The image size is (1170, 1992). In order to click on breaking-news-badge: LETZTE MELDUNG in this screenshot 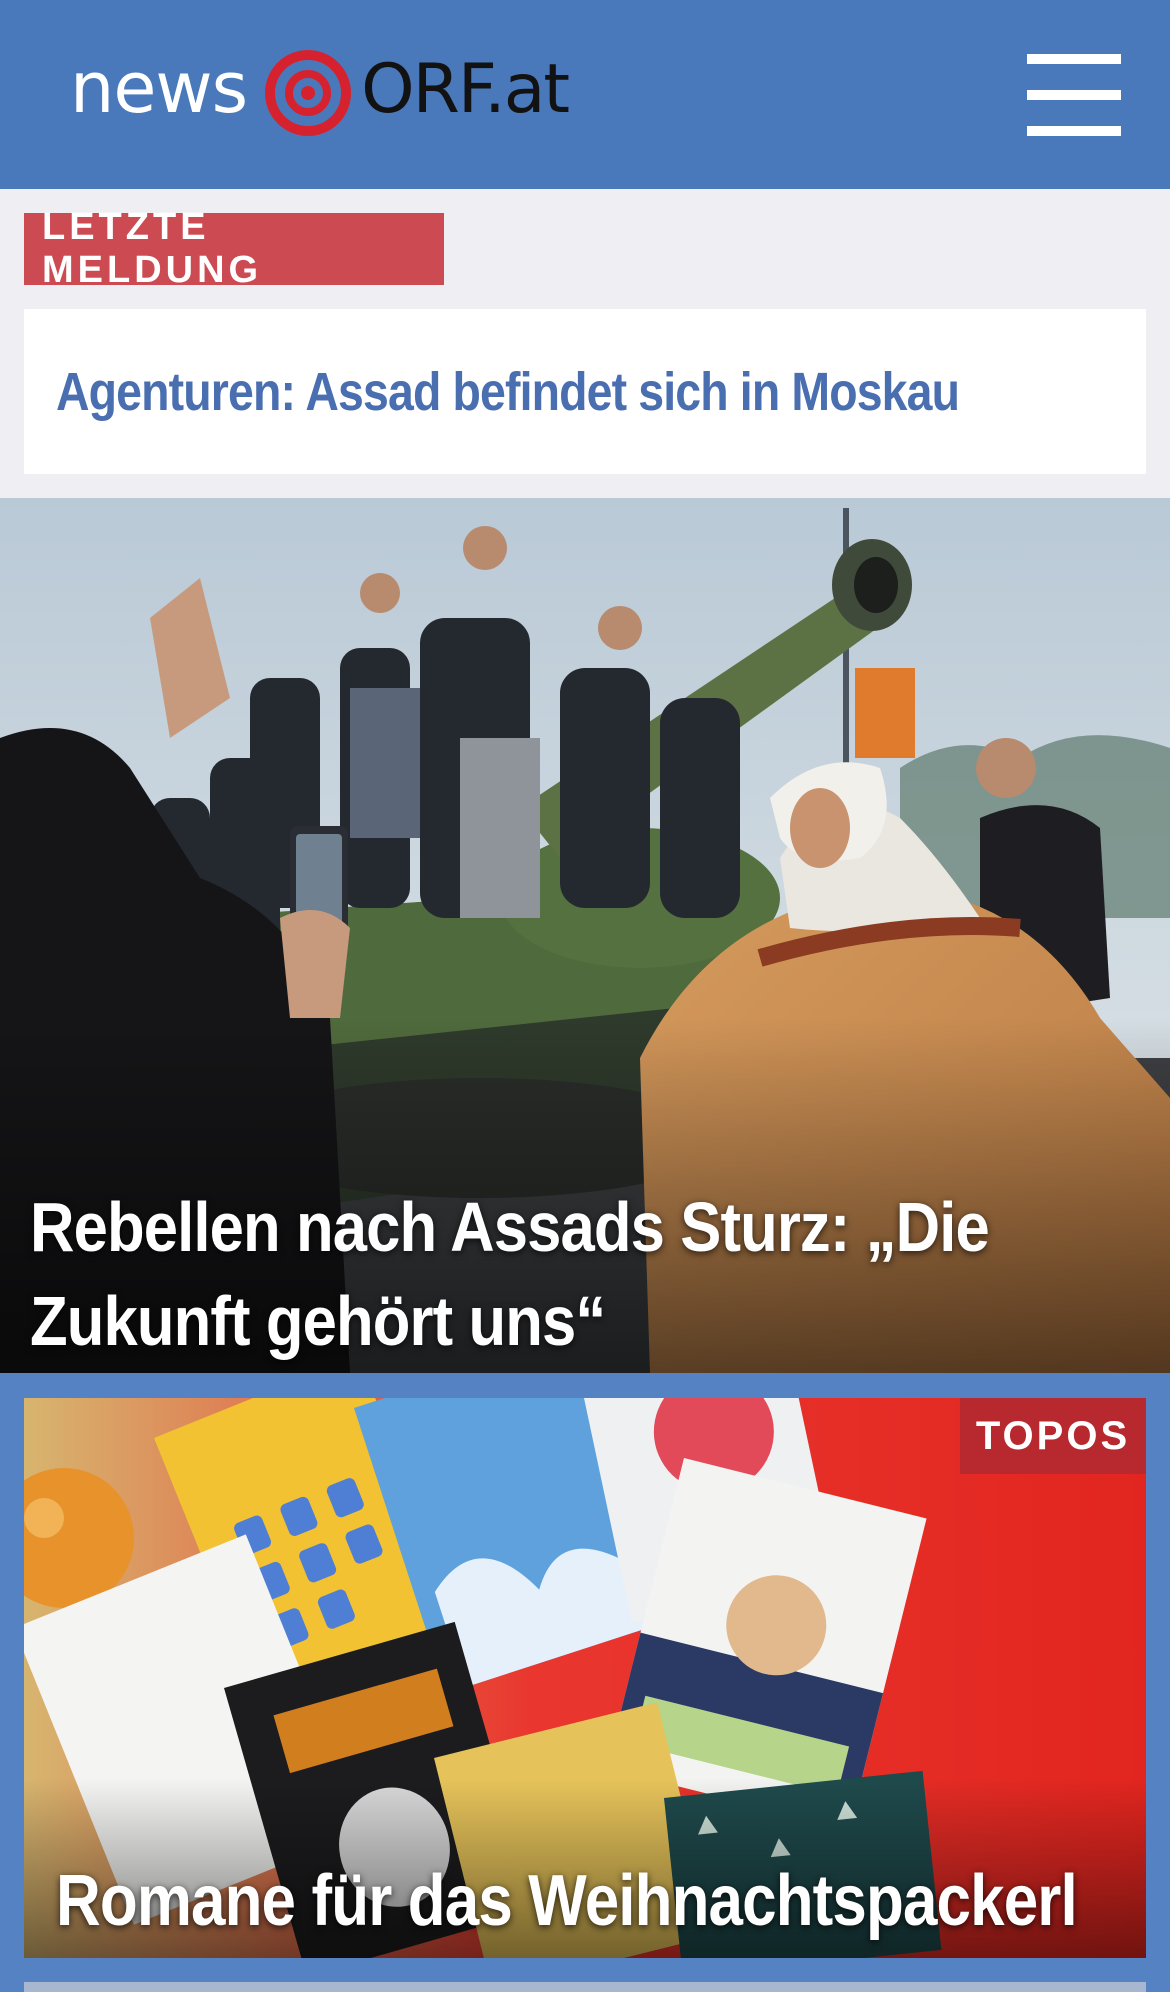, I will do `click(234, 248)`.